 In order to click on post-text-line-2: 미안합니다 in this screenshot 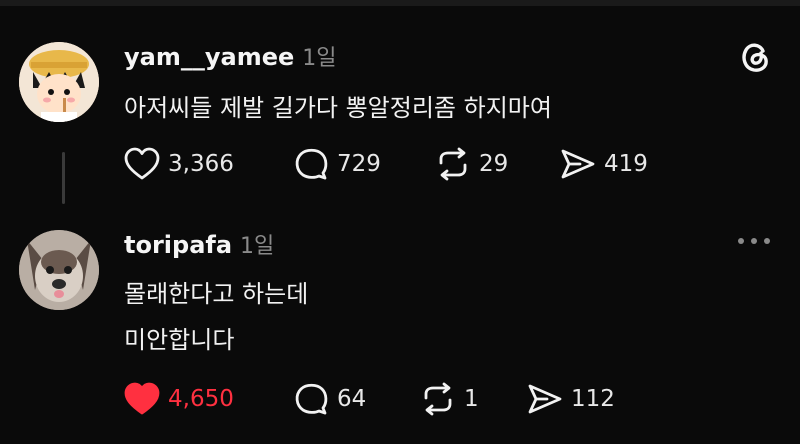, I will do `click(179, 340)`.